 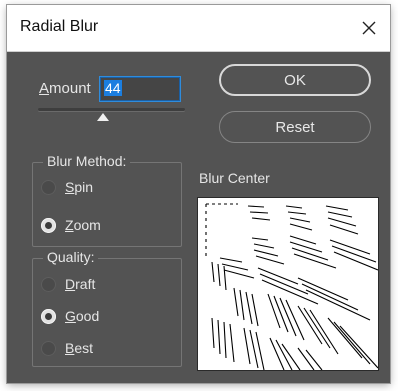 What do you see at coordinates (71, 257) in the screenshot?
I see `quality-legend: Quality:` at bounding box center [71, 257].